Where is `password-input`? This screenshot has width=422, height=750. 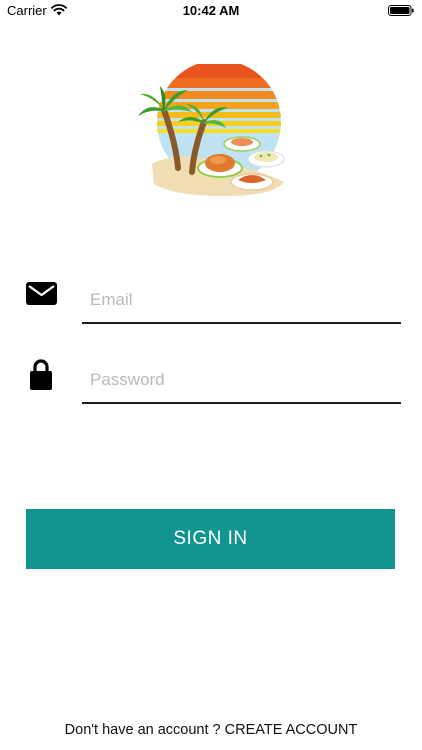 password-input is located at coordinates (241, 380).